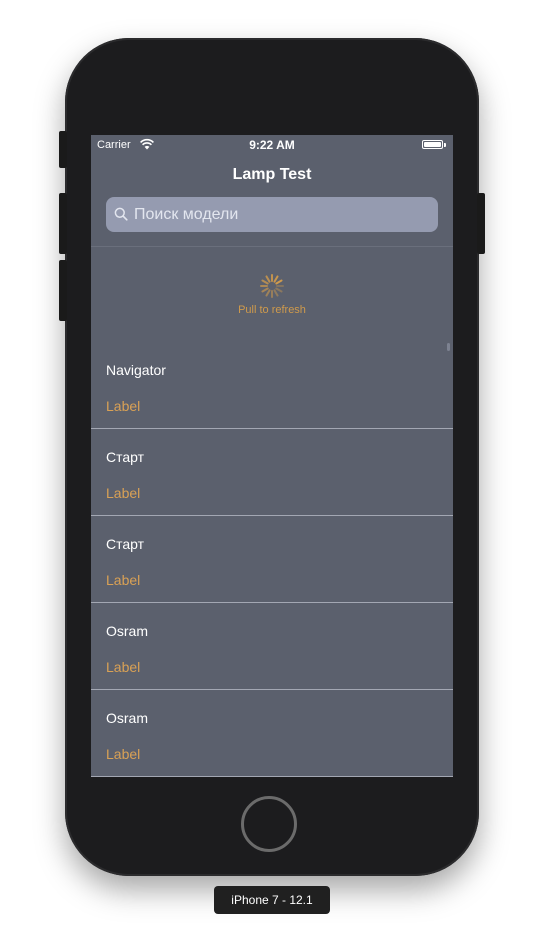 The image size is (544, 950). I want to click on battery-icon, so click(432, 144).